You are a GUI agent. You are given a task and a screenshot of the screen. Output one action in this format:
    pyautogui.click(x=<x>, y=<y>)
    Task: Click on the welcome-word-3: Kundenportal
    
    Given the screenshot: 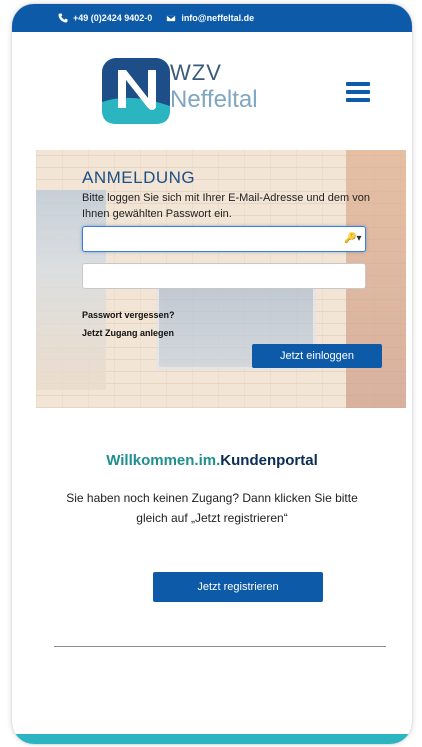 What is the action you would take?
    pyautogui.click(x=269, y=460)
    